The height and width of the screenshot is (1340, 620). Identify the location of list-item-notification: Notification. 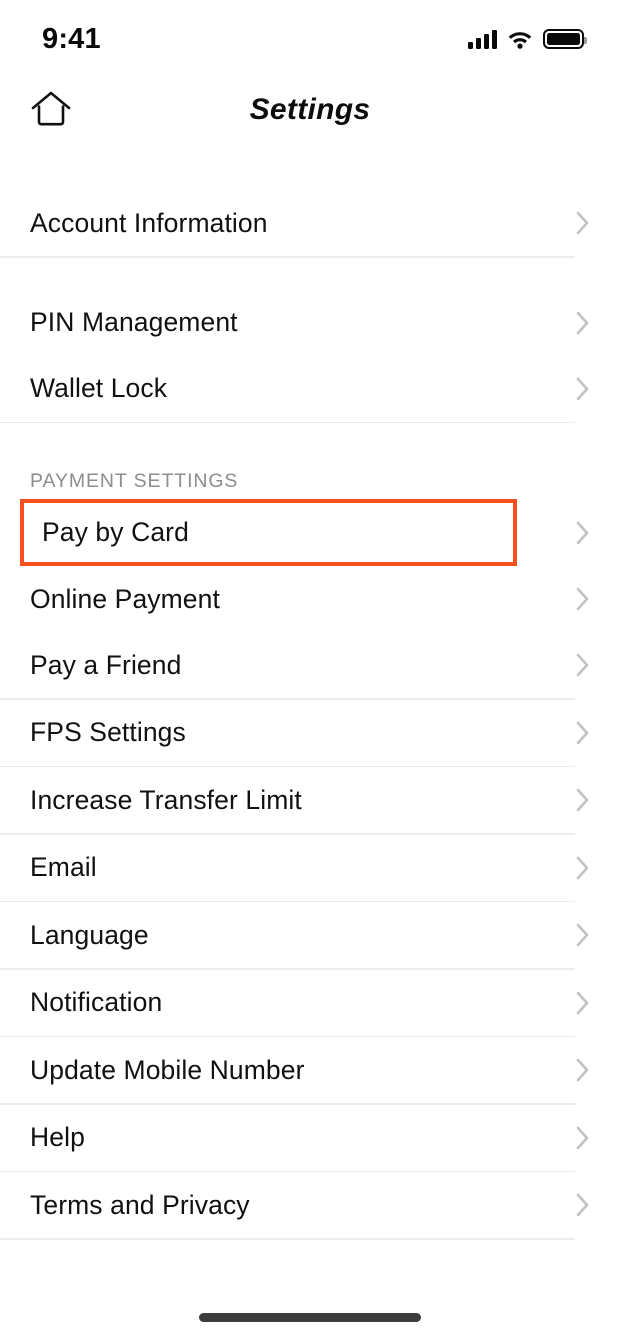
(310, 1002).